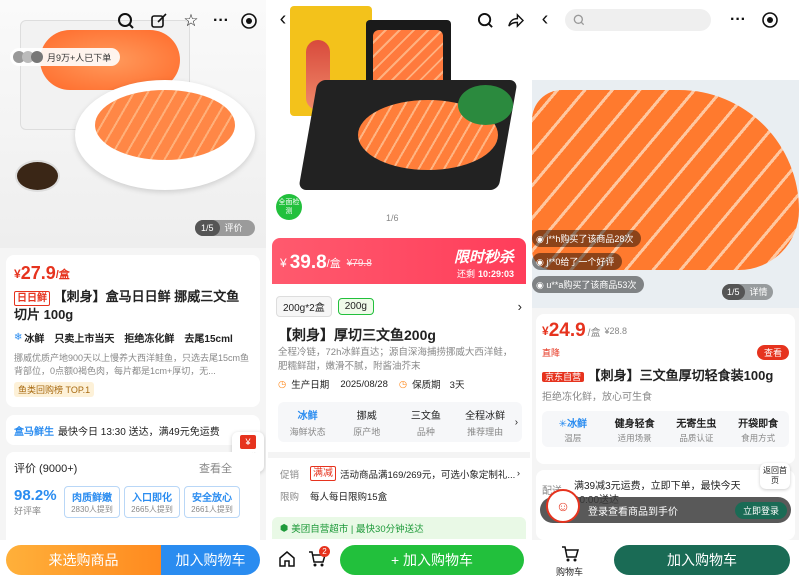 The width and height of the screenshot is (799, 584). Describe the element at coordinates (400, 422) in the screenshot. I see `attribute-grid: 冰鲜 海鲜状态 挪威 原产地 三文鱼 品种 全程冰鲜 推荐理由 ›` at that location.